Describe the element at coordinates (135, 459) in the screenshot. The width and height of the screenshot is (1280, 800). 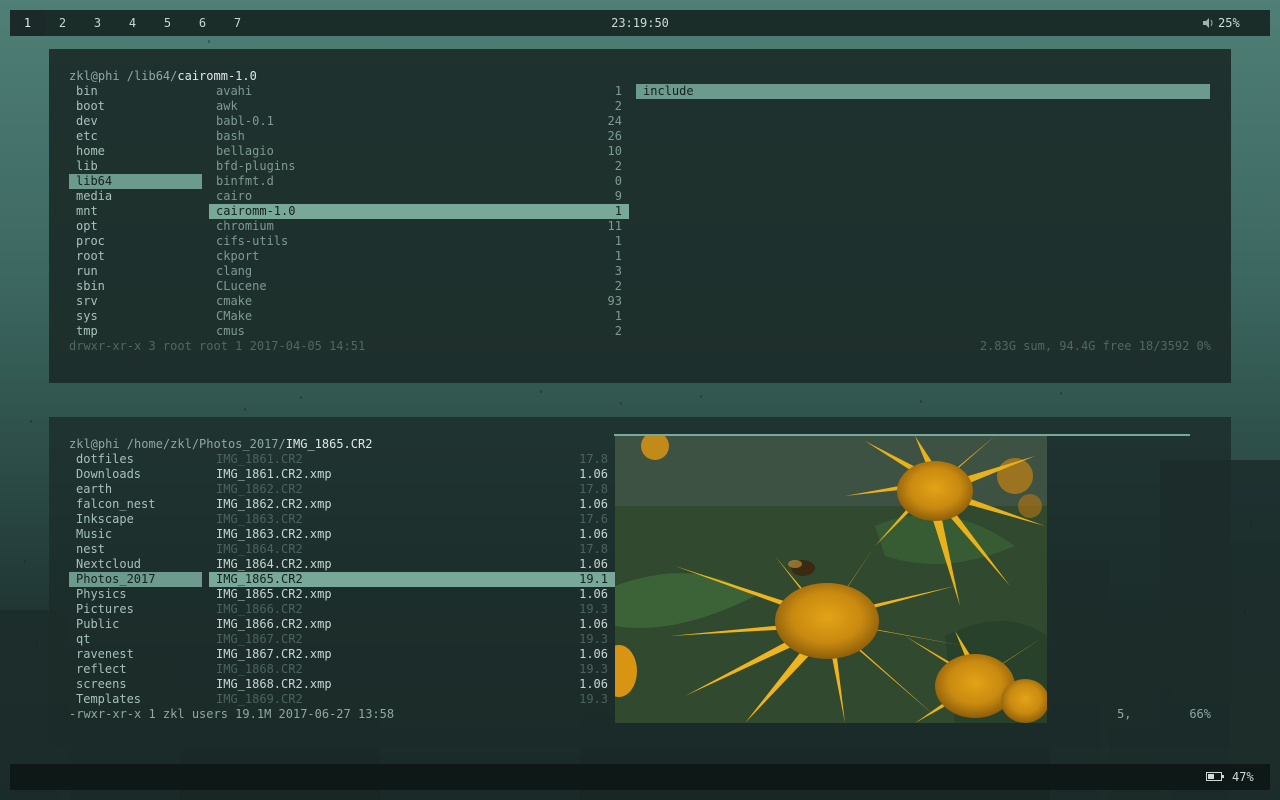
I see `parent-dir-item: dotfiles` at that location.